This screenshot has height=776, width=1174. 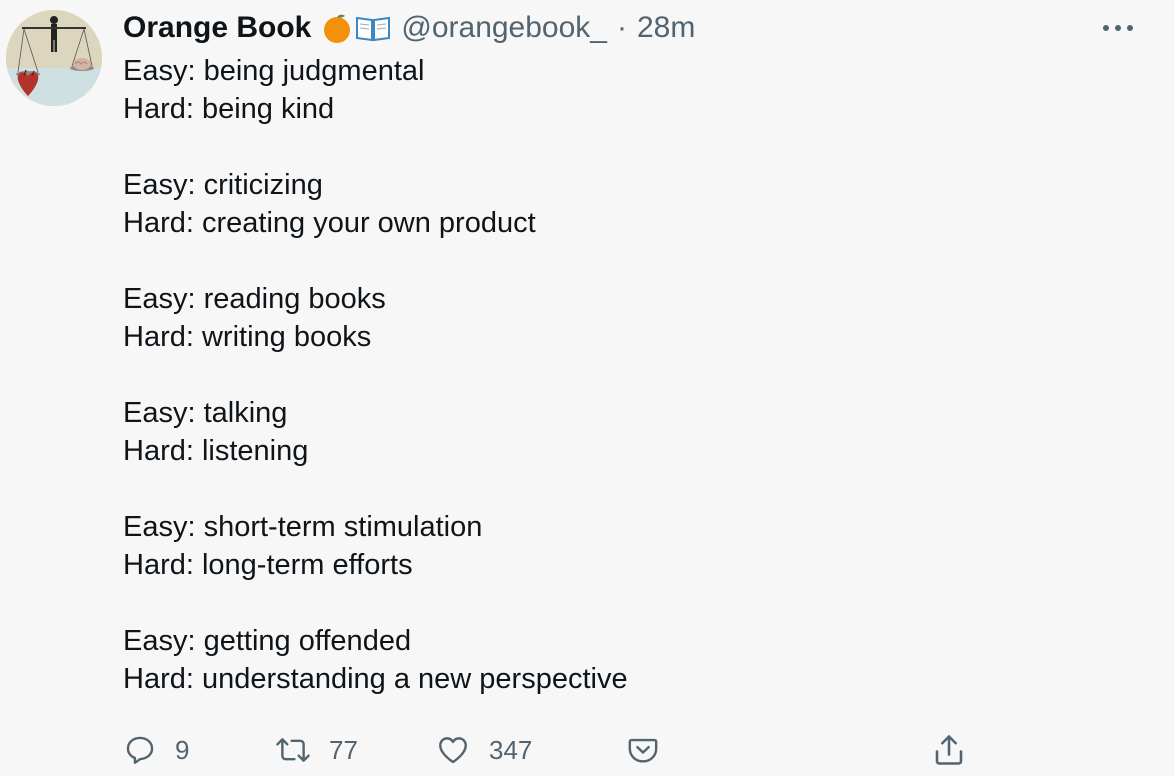 I want to click on tweet-paragraph: Easy: being judgmental Hard: being kind, so click(x=623, y=90).